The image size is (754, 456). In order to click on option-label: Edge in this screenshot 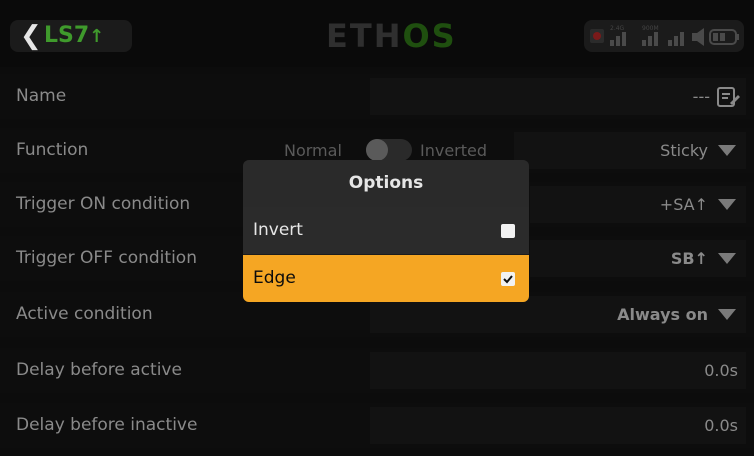, I will do `click(274, 278)`.